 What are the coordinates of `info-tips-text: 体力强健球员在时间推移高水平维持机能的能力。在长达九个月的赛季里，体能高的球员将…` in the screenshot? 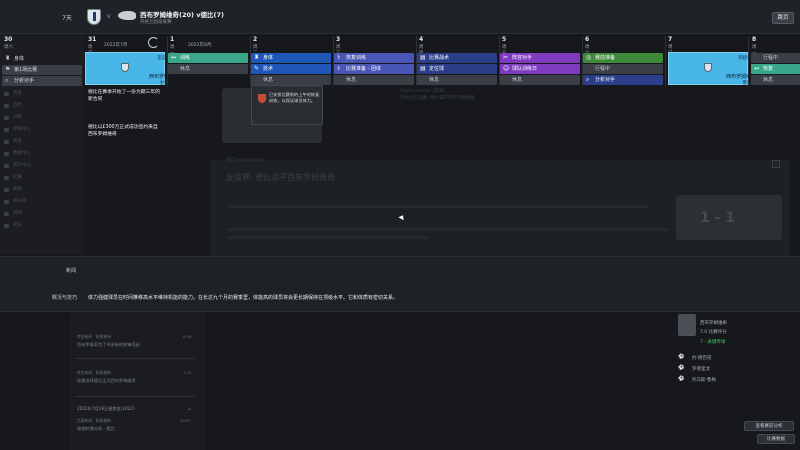 It's located at (243, 298).